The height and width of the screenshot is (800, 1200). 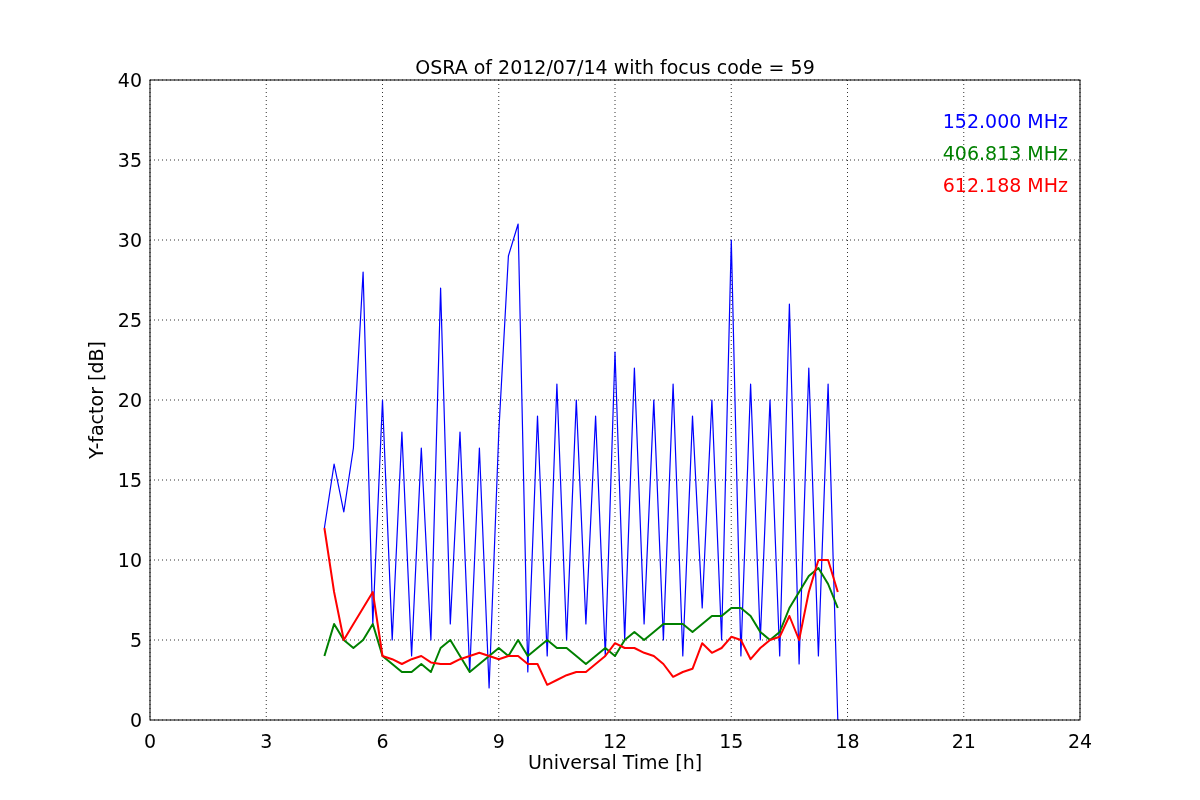 What do you see at coordinates (150, 741) in the screenshot?
I see `x-tick-label: 0` at bounding box center [150, 741].